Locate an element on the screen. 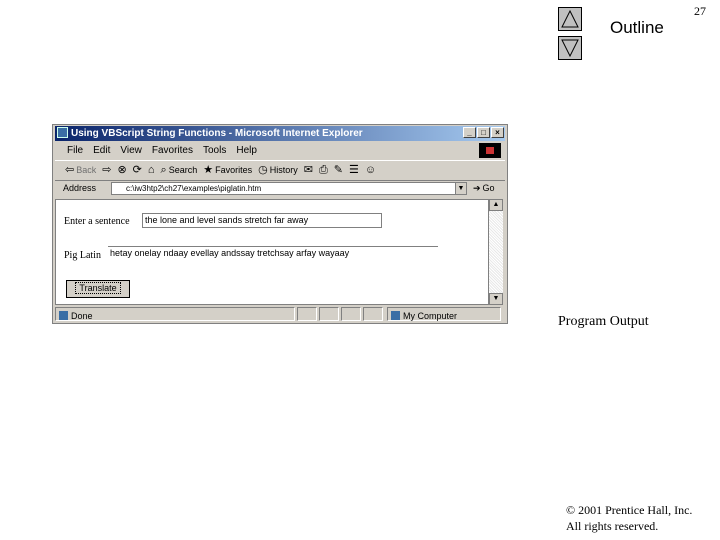 The width and height of the screenshot is (720, 540). home-button: ⌂ is located at coordinates (151, 170).